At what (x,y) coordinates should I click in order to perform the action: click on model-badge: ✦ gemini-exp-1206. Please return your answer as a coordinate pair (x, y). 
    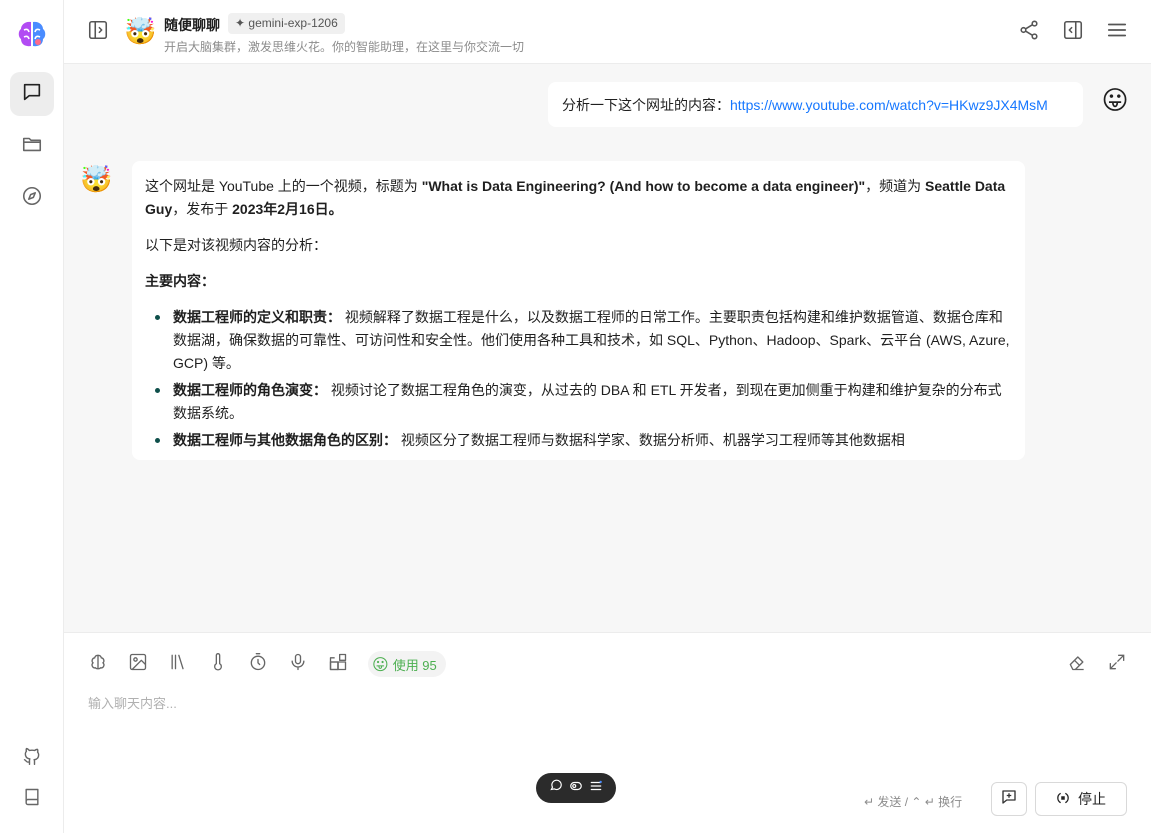
    Looking at the image, I should click on (286, 23).